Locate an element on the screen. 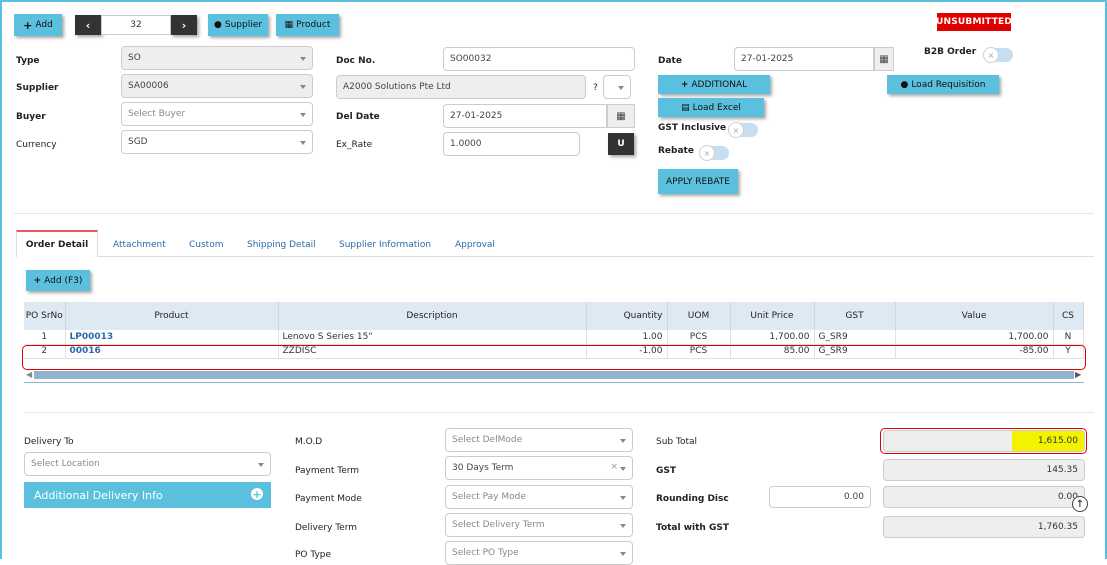 This screenshot has height=565, width=1107. buyer-select: Select Buyer is located at coordinates (217, 114).